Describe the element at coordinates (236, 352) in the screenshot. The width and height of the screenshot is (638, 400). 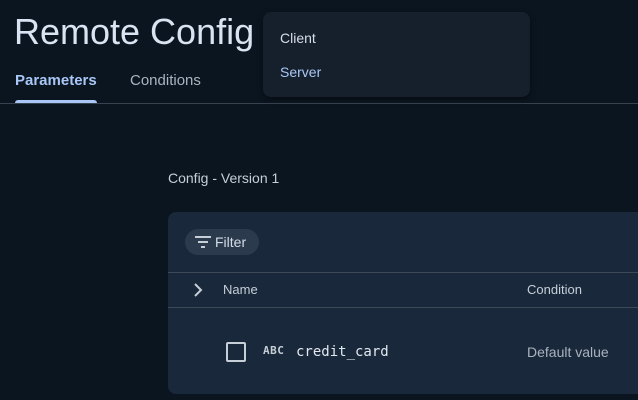
I see `row-checkbox` at that location.